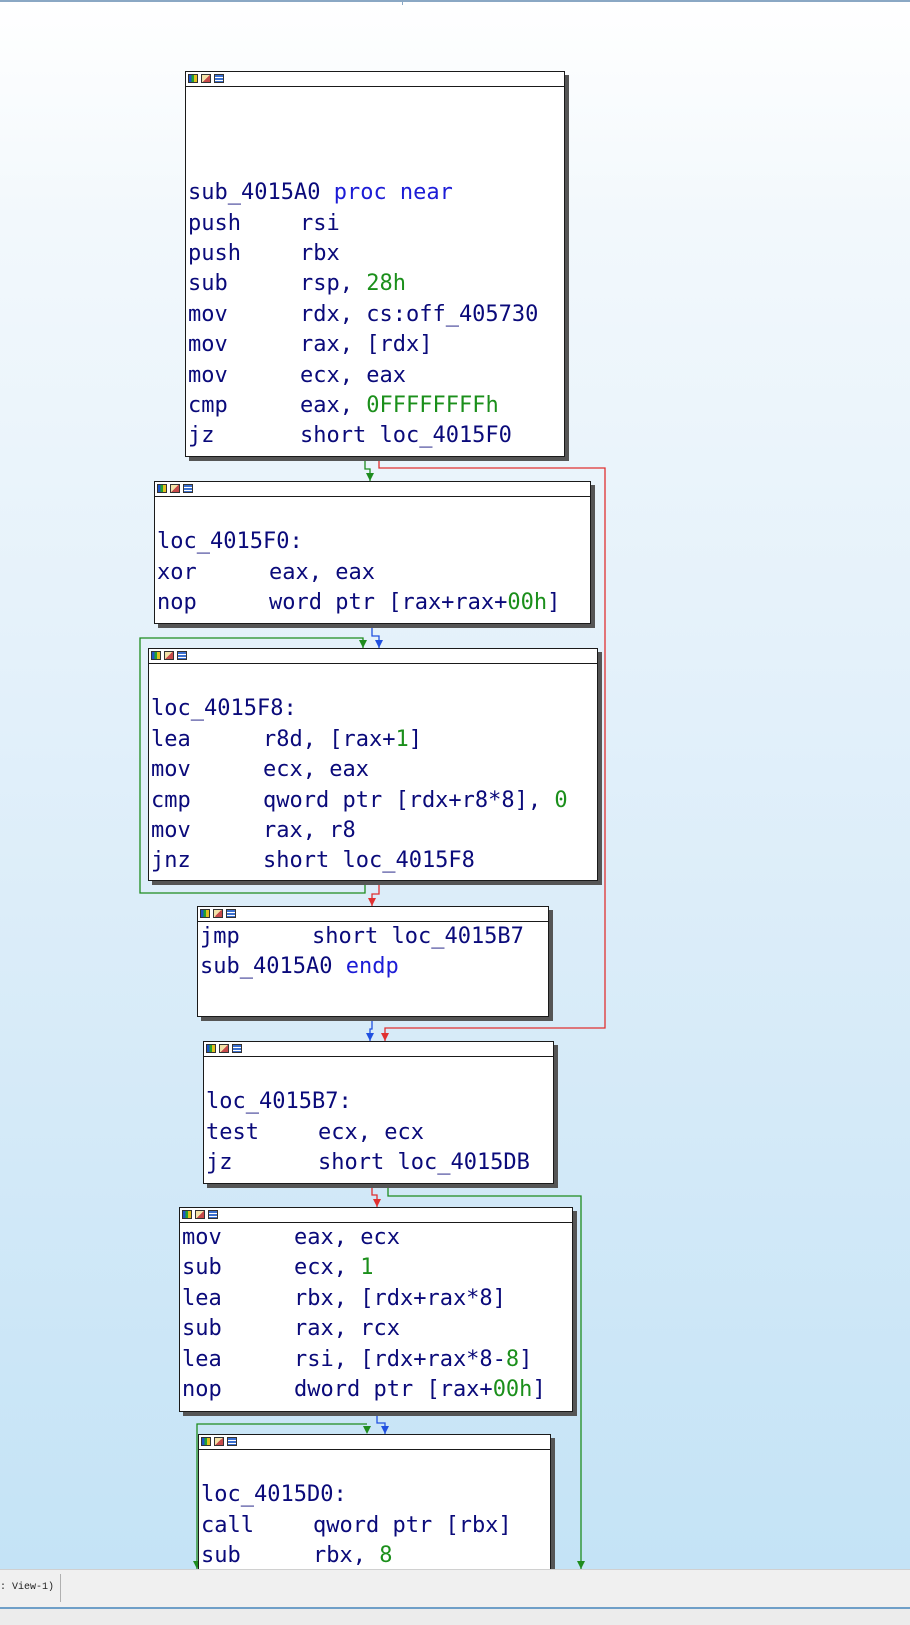 The image size is (910, 1625). I want to click on code-line: mov rax, [rdx], so click(376, 345).